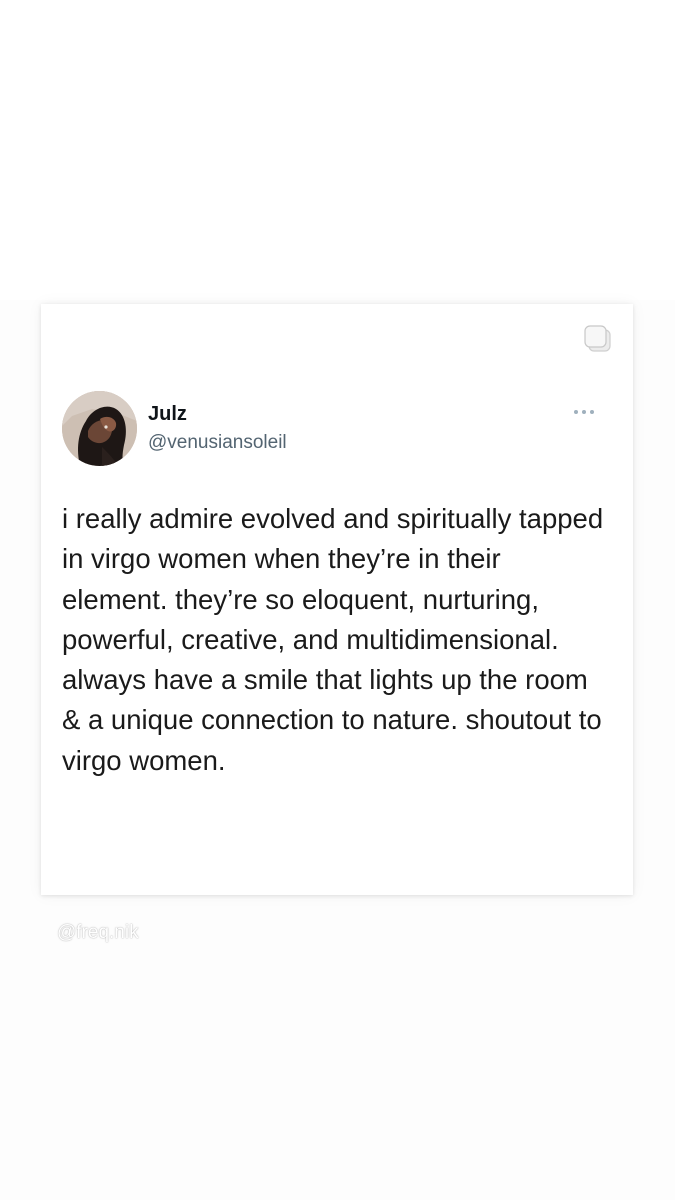 The height and width of the screenshot is (1200, 675). What do you see at coordinates (217, 443) in the screenshot?
I see `author-handle: @venusiansoleil` at bounding box center [217, 443].